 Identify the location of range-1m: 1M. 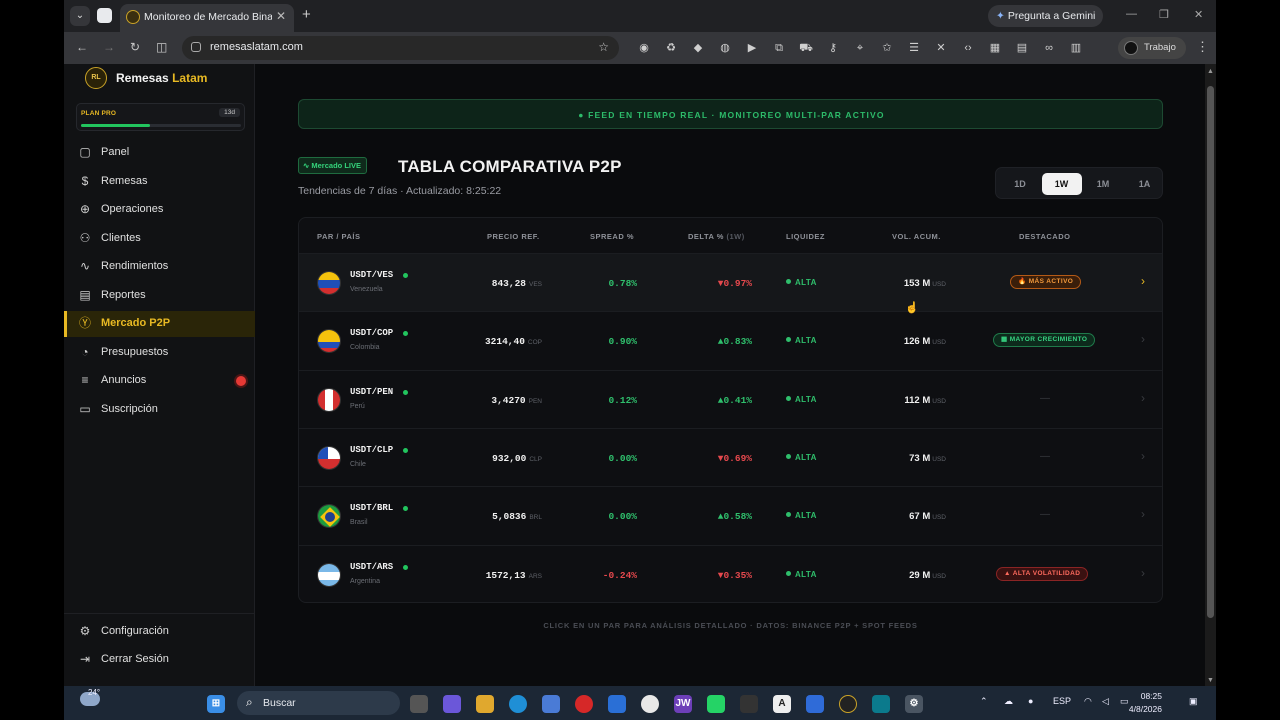
(1103, 184).